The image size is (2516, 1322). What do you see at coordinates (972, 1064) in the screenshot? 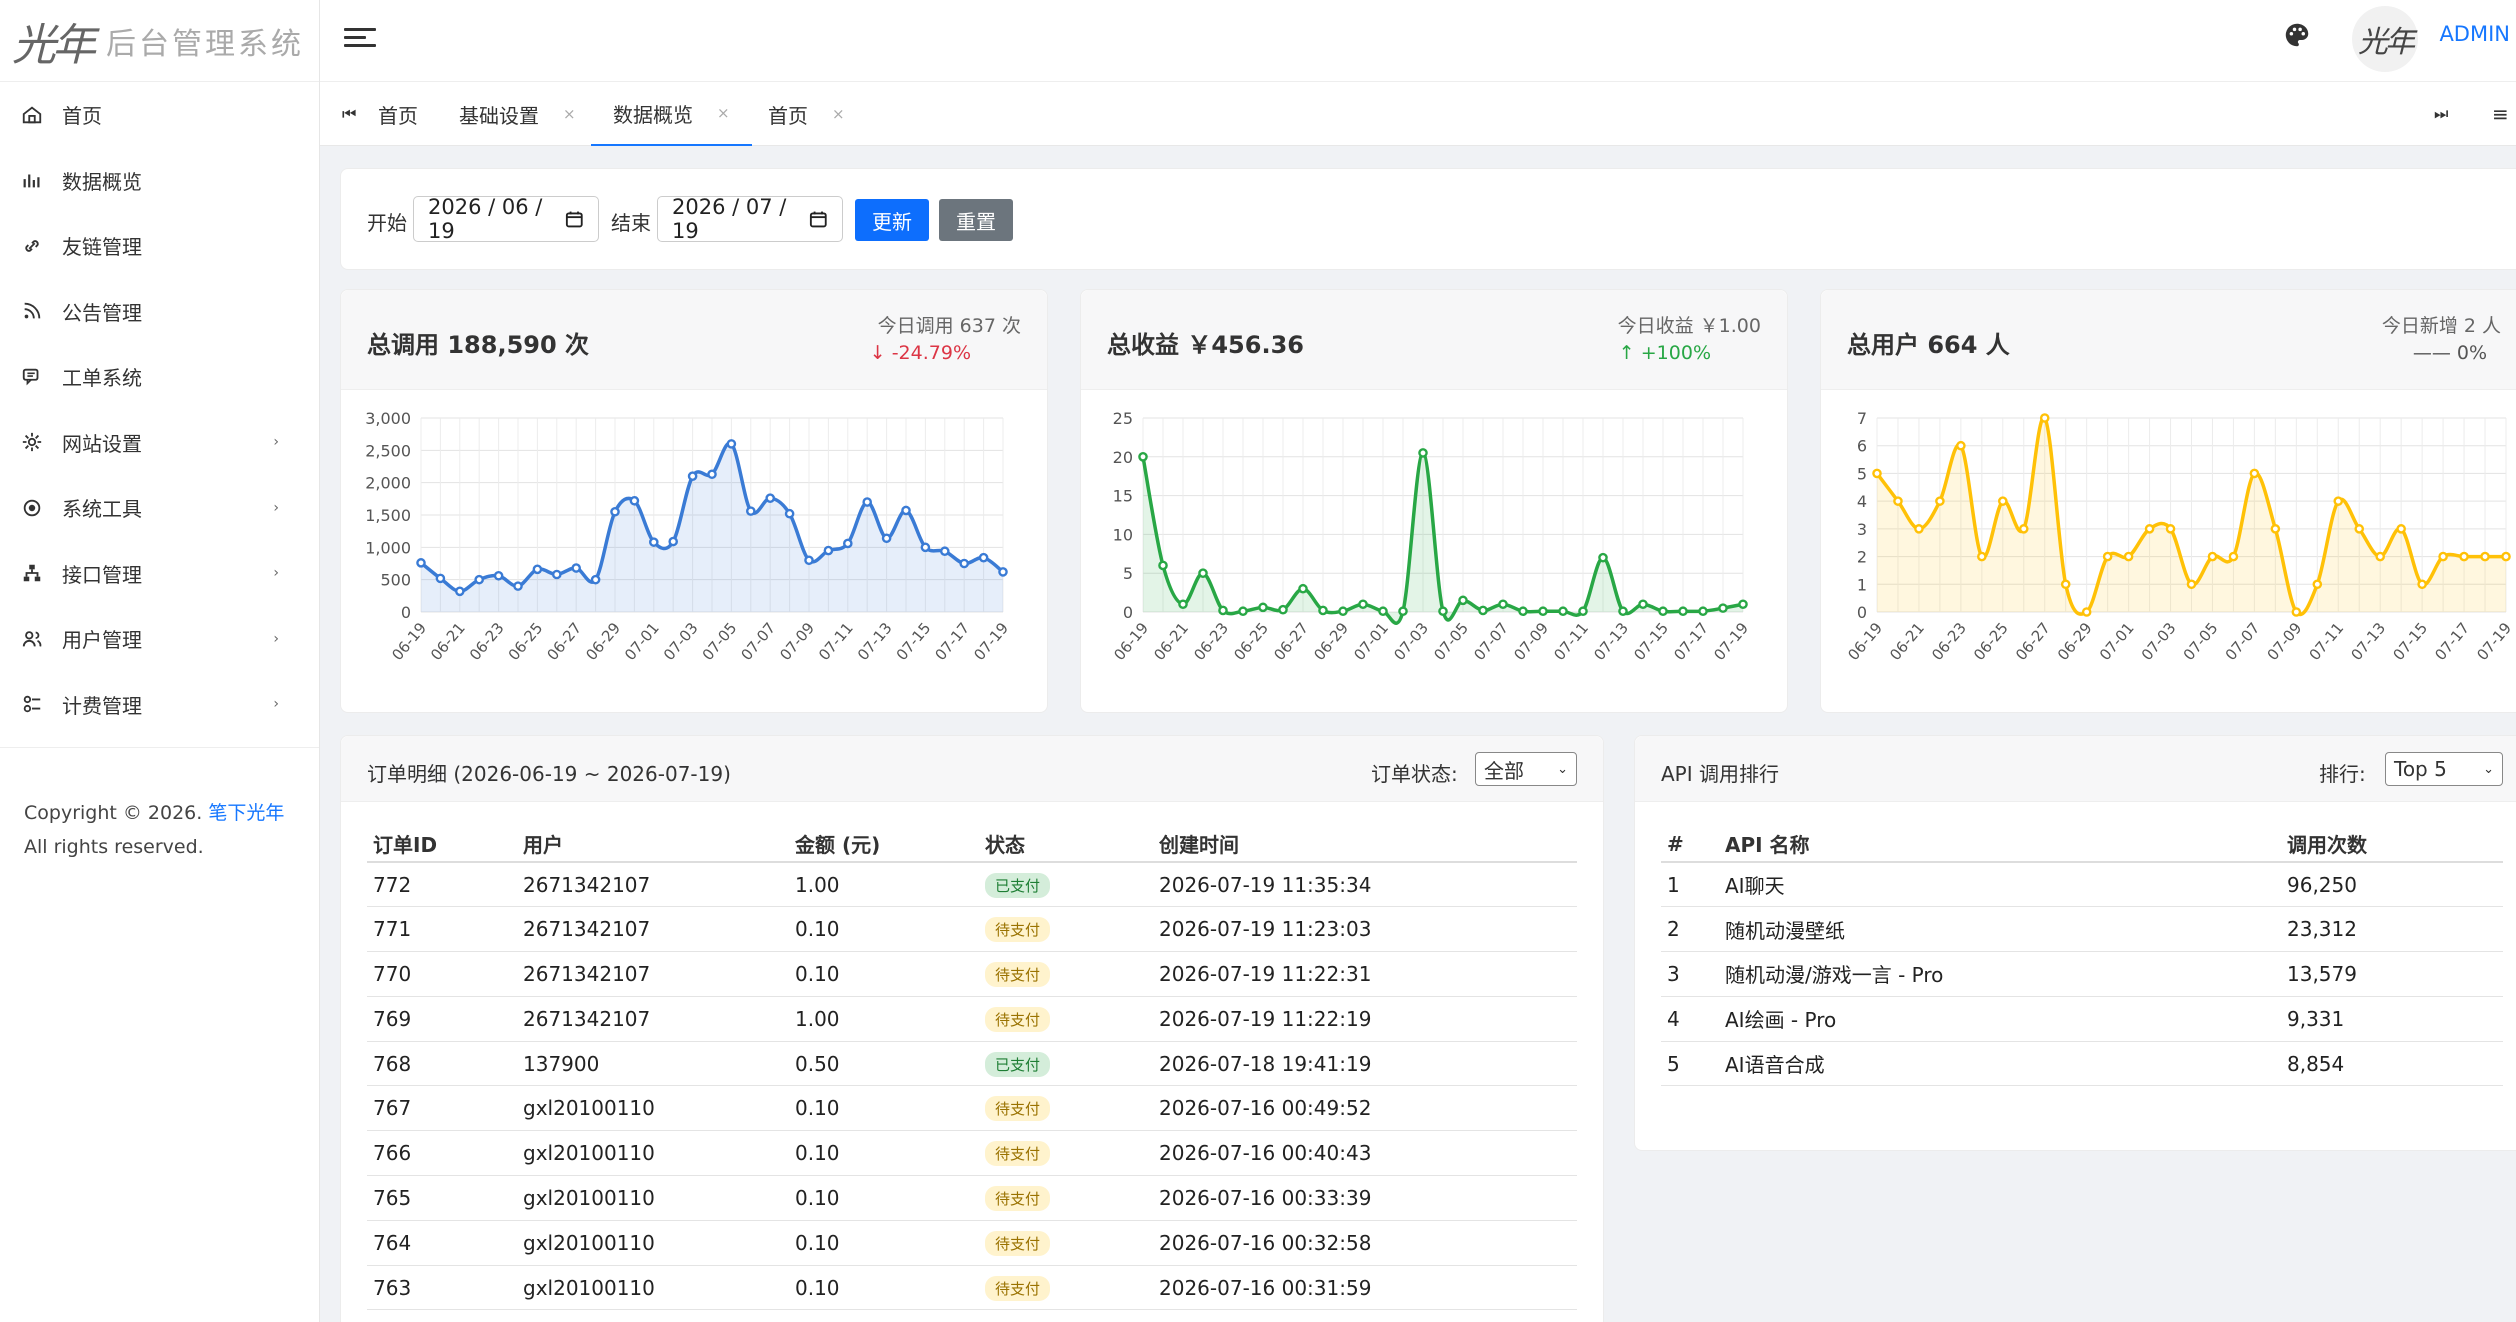
I see `table-row: 768 137900 0.50 已支付 2026-07-18 19:41:19` at bounding box center [972, 1064].